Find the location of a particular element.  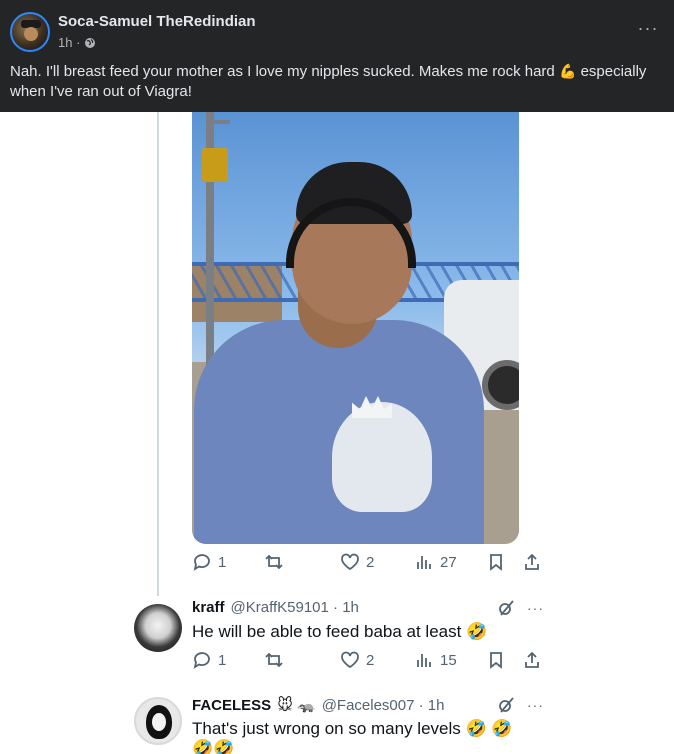

reply-header-kraff: kraff @KraffK59101 · 1h is located at coordinates (275, 607).